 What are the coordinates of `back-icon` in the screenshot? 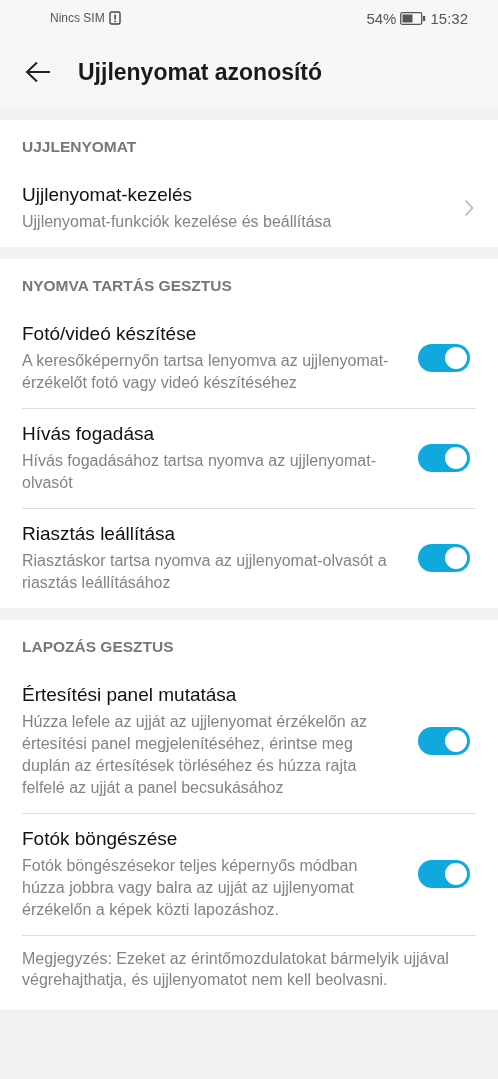 It's located at (38, 72).